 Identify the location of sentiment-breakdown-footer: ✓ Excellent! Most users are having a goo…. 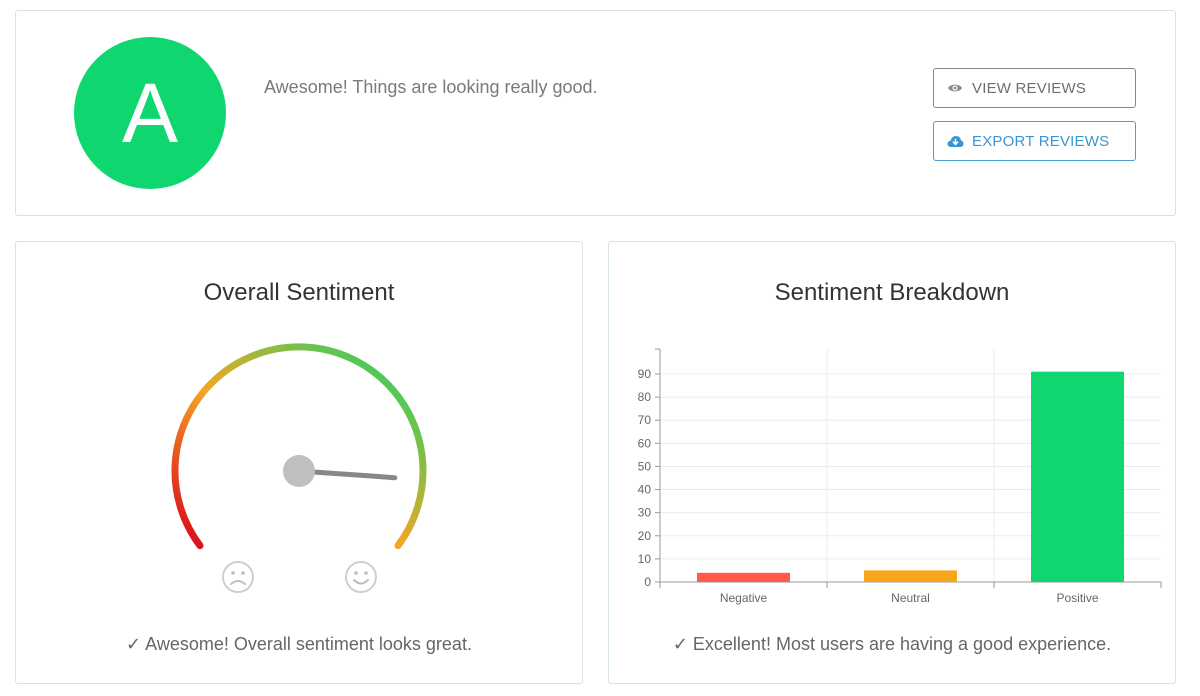
(892, 644).